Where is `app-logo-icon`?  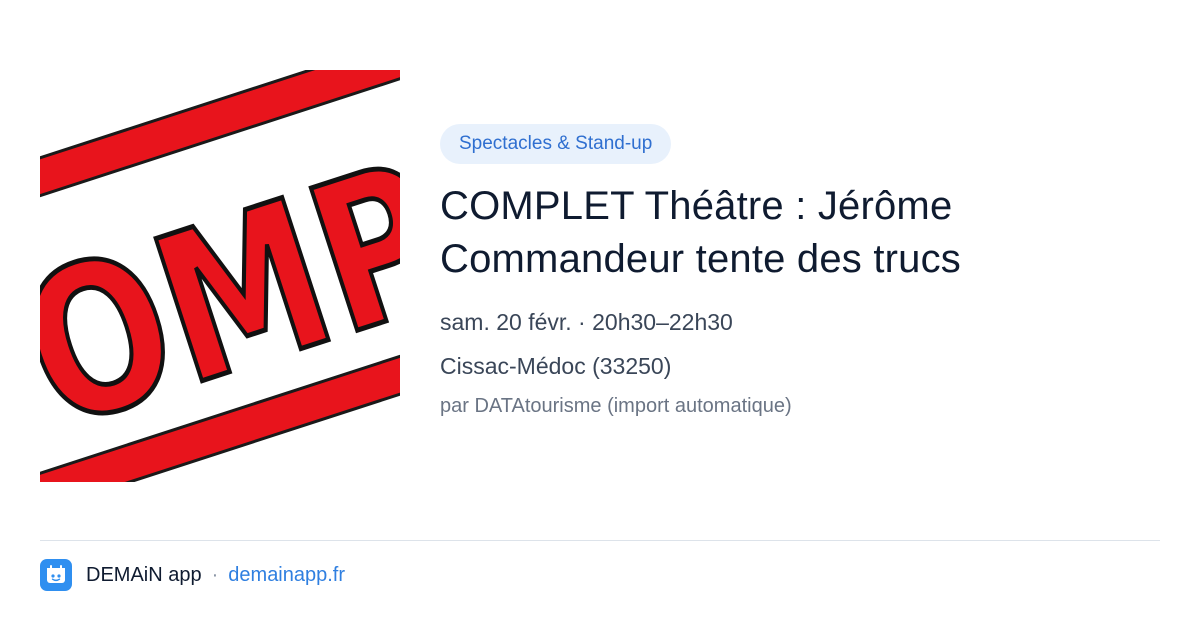 app-logo-icon is located at coordinates (56, 575).